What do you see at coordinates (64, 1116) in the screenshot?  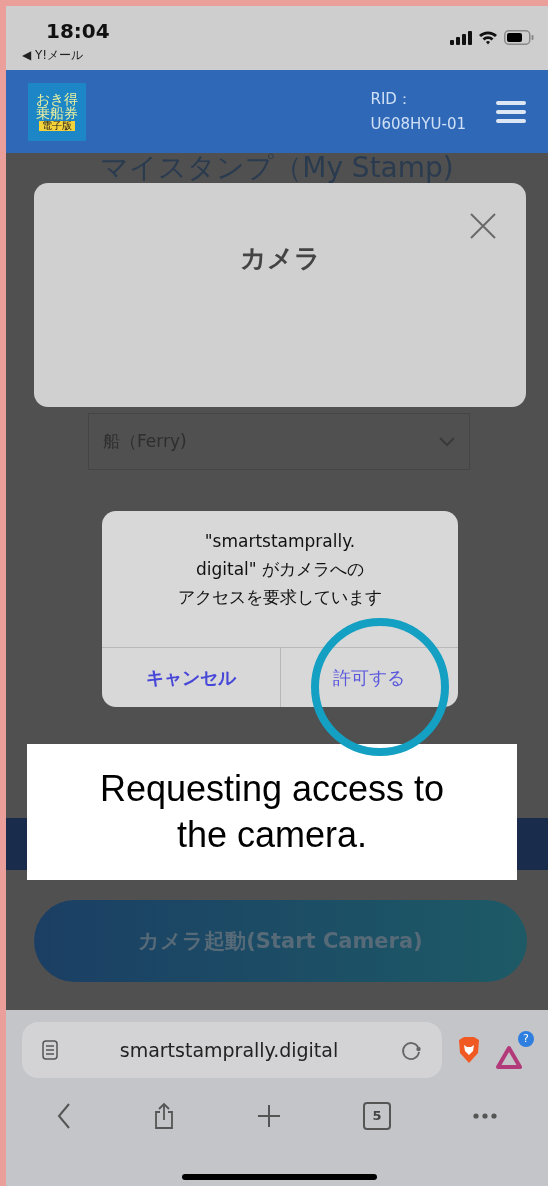 I see `back-icon` at bounding box center [64, 1116].